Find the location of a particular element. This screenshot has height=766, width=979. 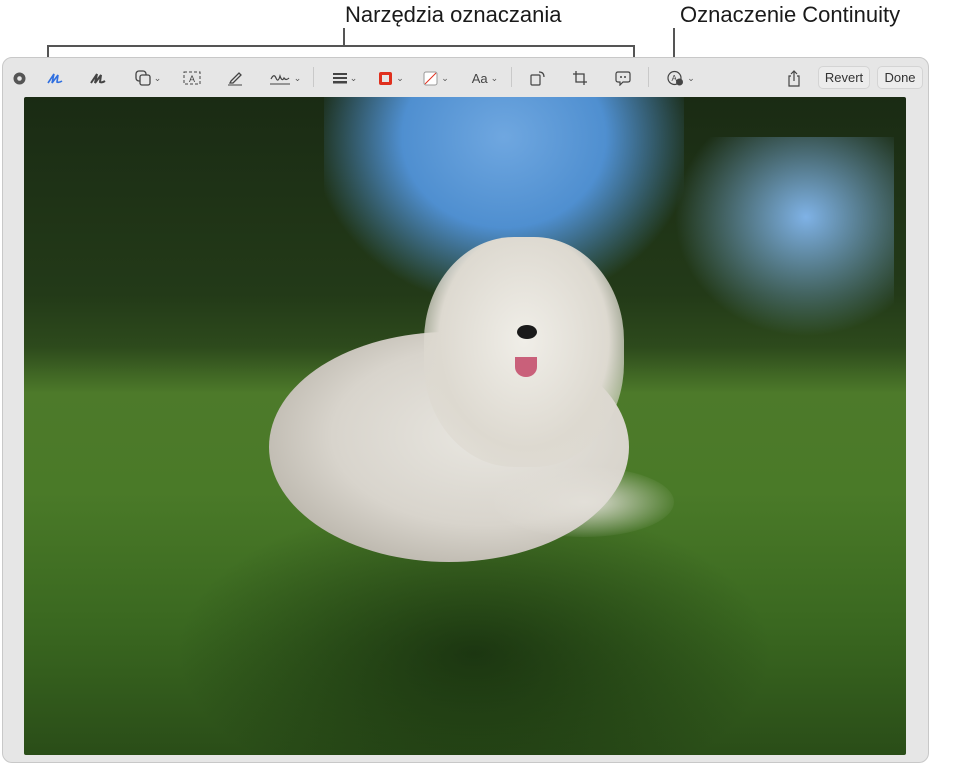

text-style-icon: Aa is located at coordinates (479, 78).